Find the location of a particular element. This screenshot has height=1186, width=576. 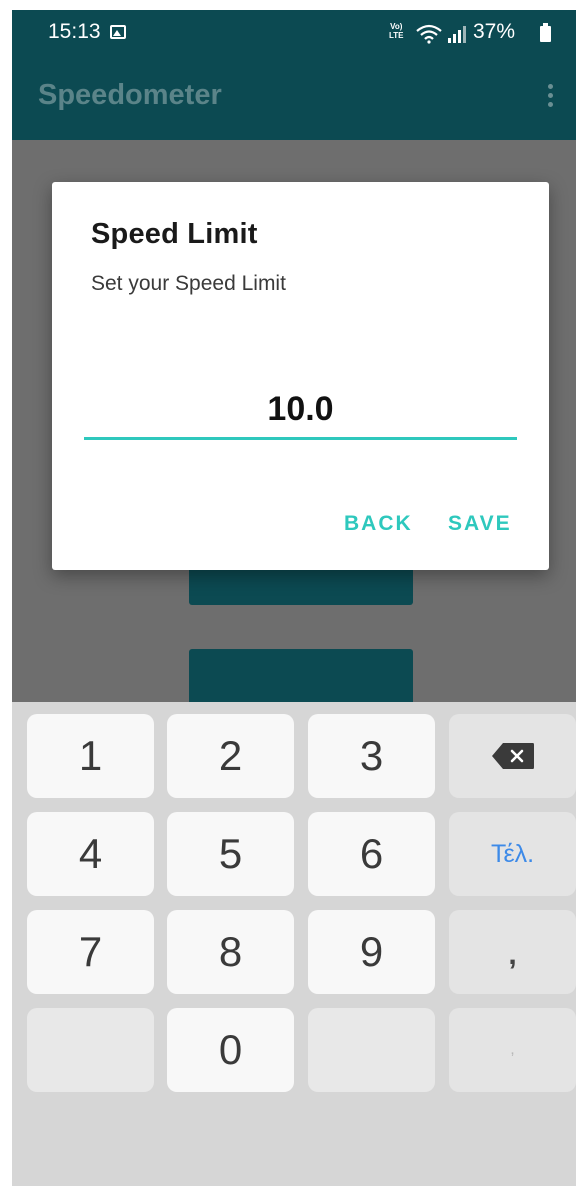

status-time: 15:13 is located at coordinates (74, 31).